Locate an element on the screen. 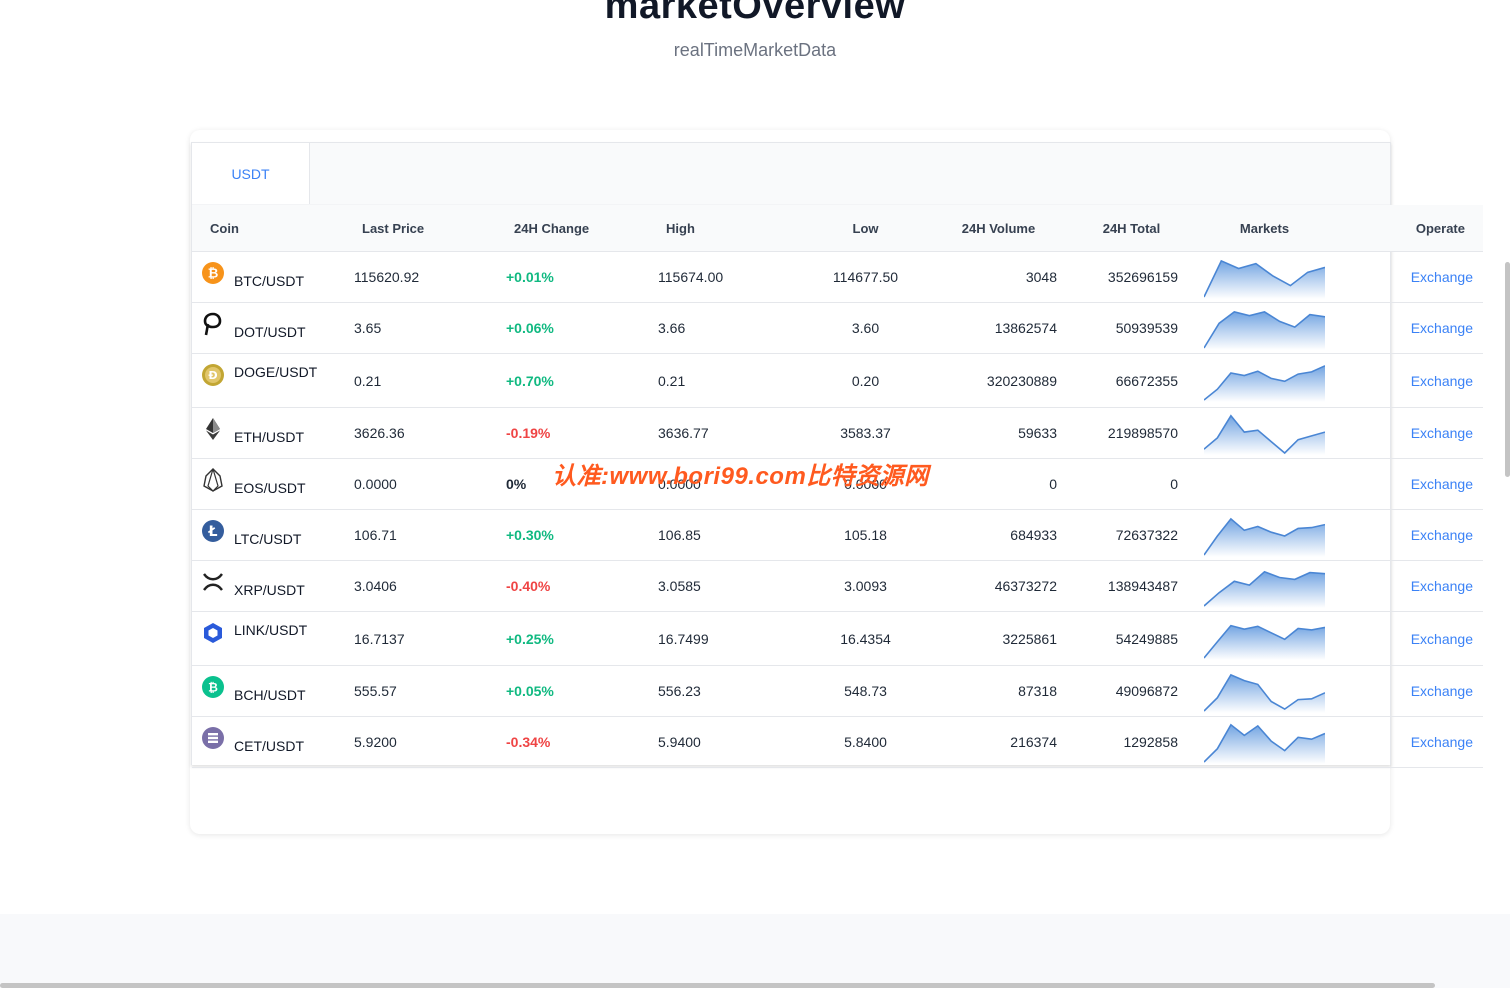 This screenshot has width=1510, height=988. high-price: 5.9400 is located at coordinates (723, 742).